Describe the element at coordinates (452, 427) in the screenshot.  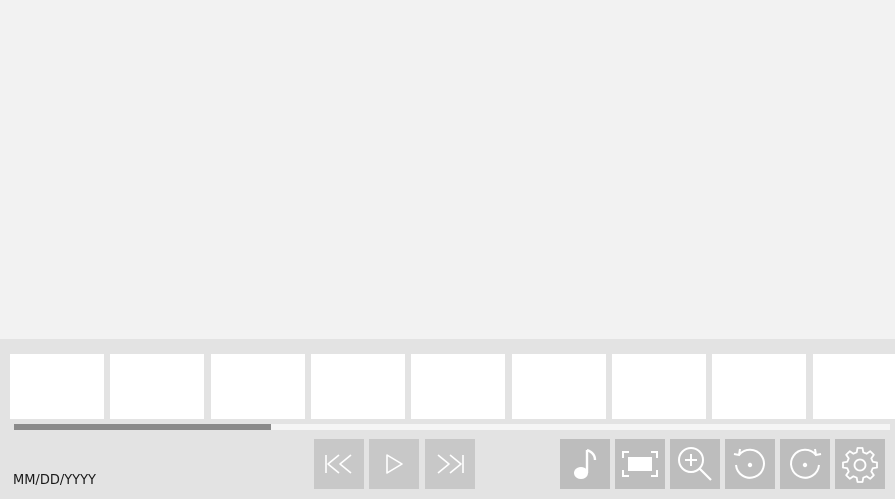
I see `thumbnail-scrollbar` at that location.